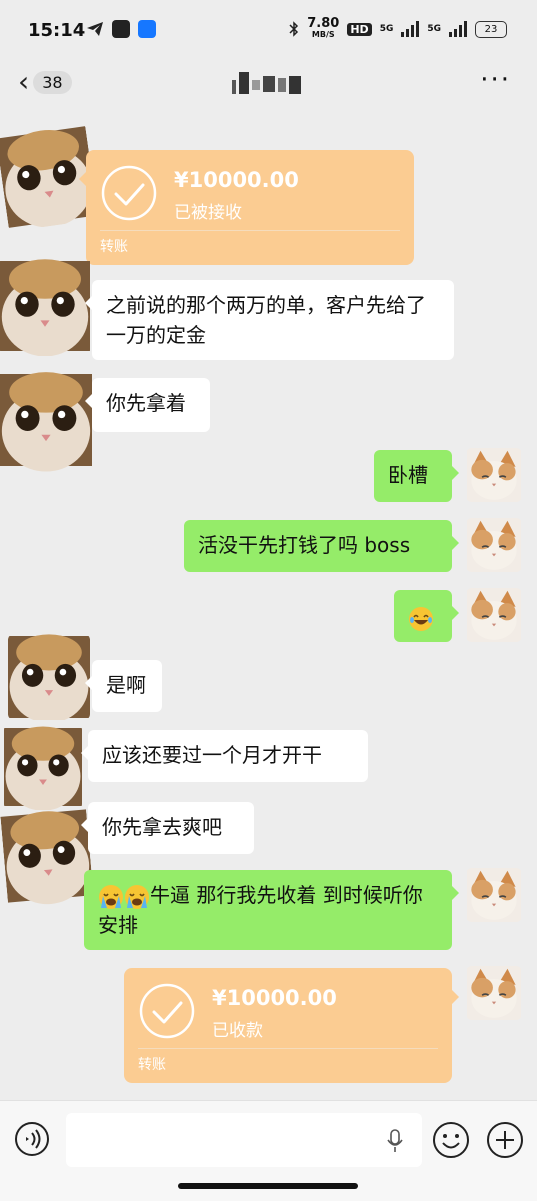 The image size is (537, 1201). Describe the element at coordinates (491, 29) in the screenshot. I see `battery-icon: 23` at that location.